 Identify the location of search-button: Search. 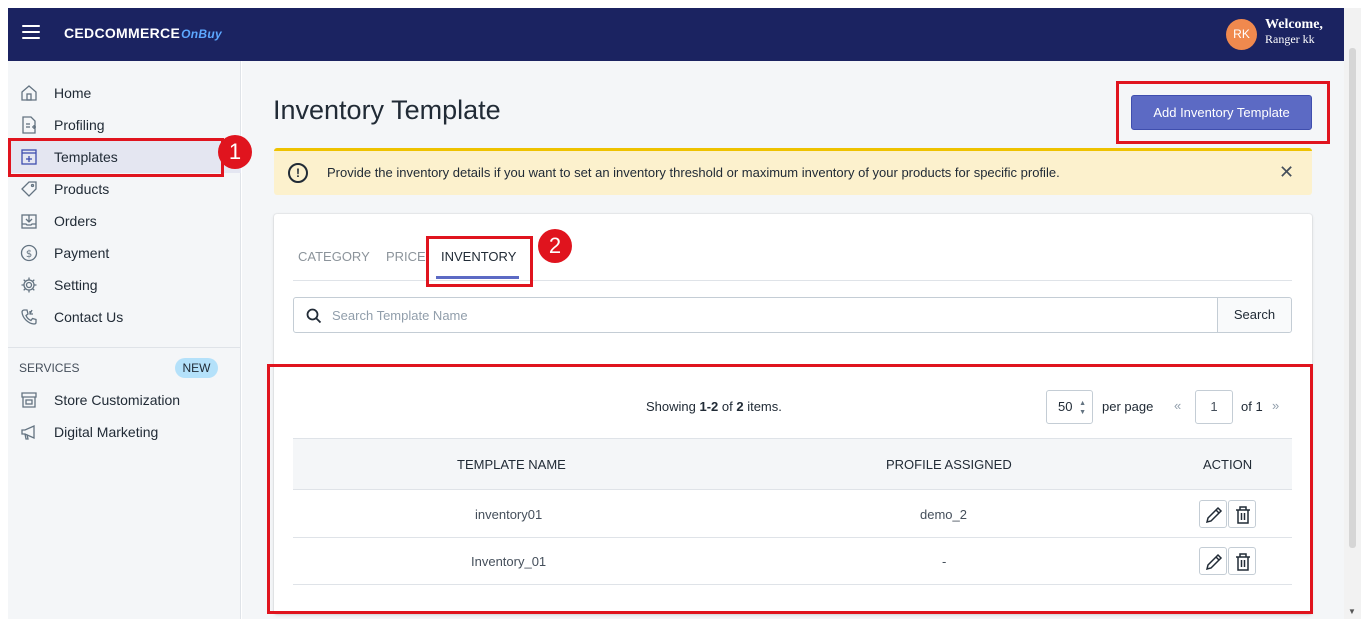
(1254, 315).